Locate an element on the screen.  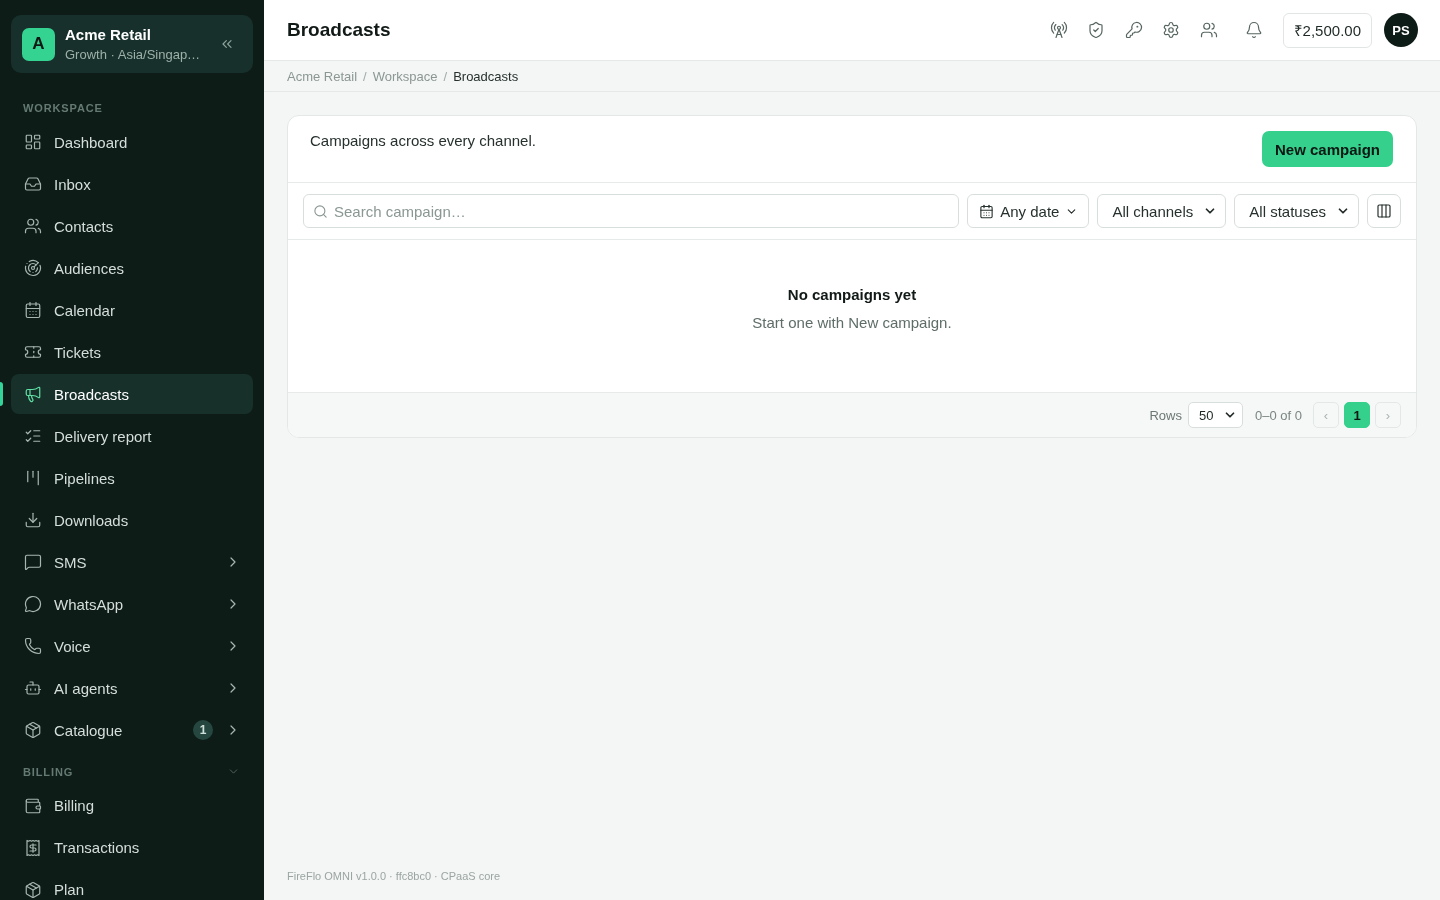
sidebar-item: Contacts is located at coordinates (132, 226).